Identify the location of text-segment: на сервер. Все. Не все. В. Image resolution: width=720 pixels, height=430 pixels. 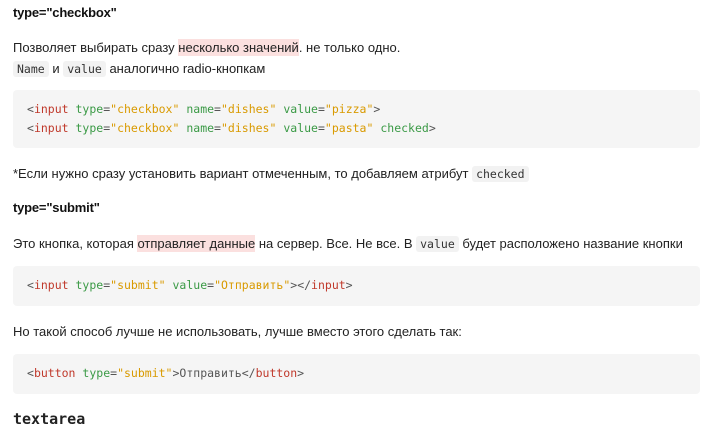
(336, 243).